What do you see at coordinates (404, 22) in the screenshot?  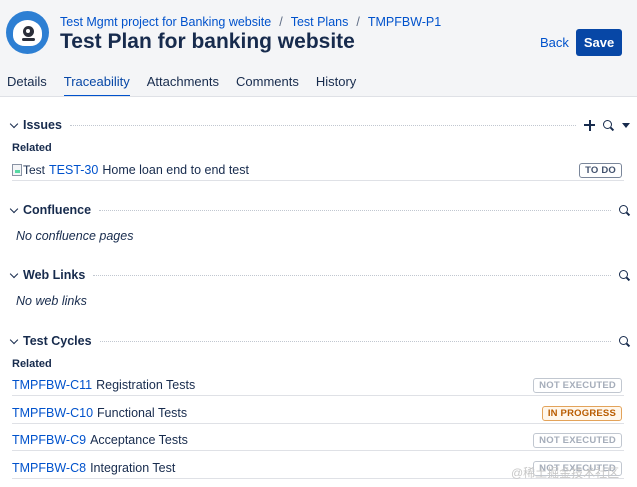 I see `breadcrumb-key-link: TMPFBW-P1` at bounding box center [404, 22].